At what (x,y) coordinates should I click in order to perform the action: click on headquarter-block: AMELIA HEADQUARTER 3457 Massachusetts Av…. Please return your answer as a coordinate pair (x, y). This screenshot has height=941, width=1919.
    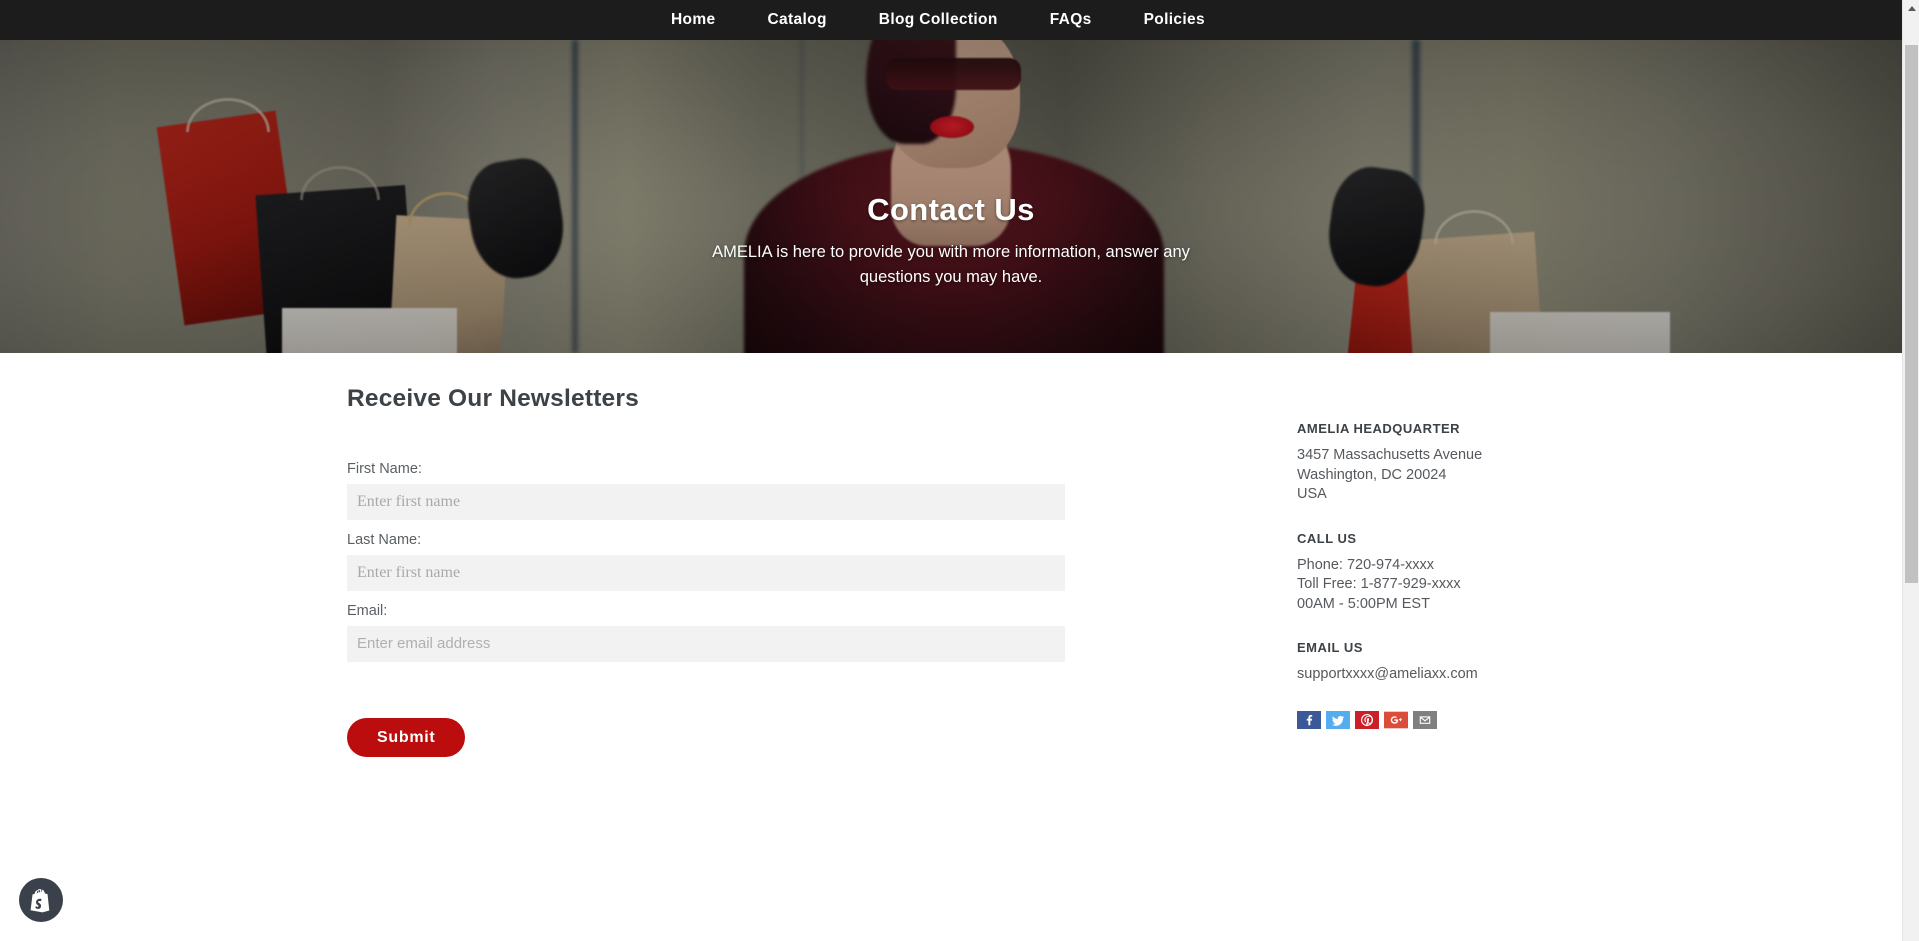
    Looking at the image, I should click on (1424, 463).